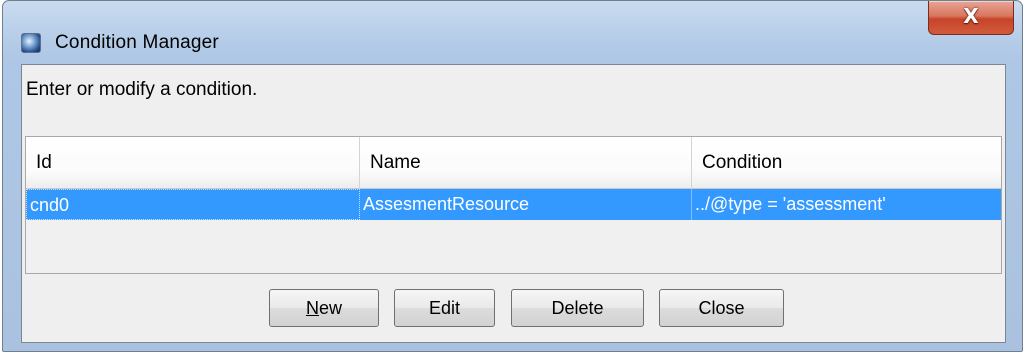 This screenshot has height=356, width=1027. Describe the element at coordinates (526, 163) in the screenshot. I see `column-header-name: Name` at that location.